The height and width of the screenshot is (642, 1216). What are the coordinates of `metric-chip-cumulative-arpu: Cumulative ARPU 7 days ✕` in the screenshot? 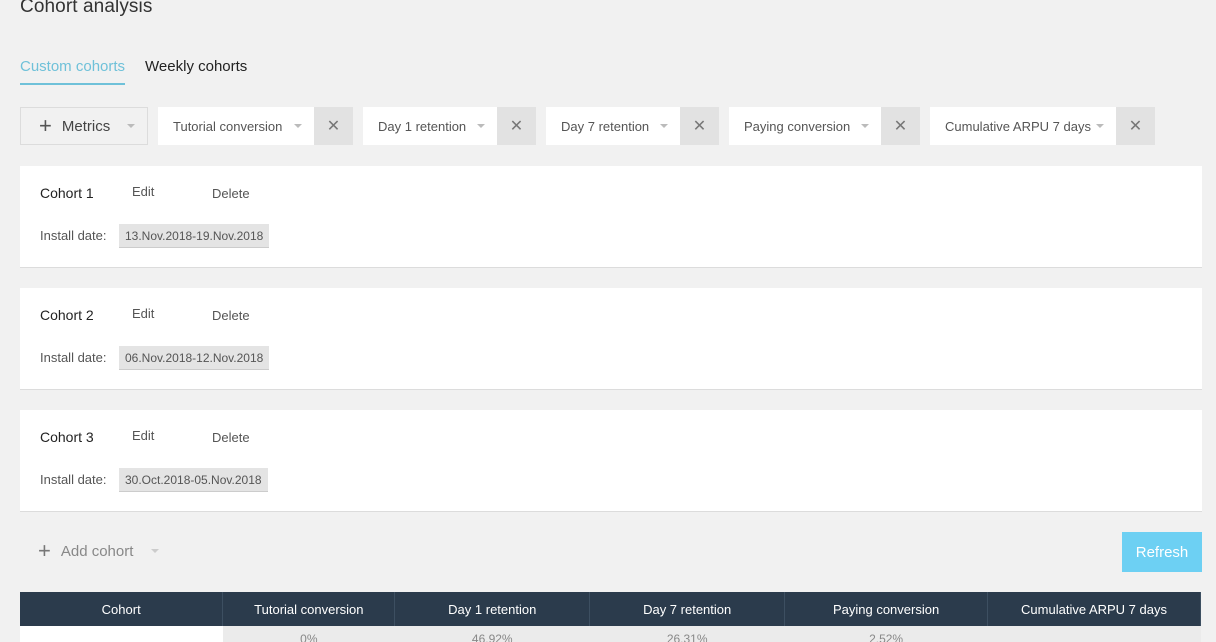 It's located at (1042, 126).